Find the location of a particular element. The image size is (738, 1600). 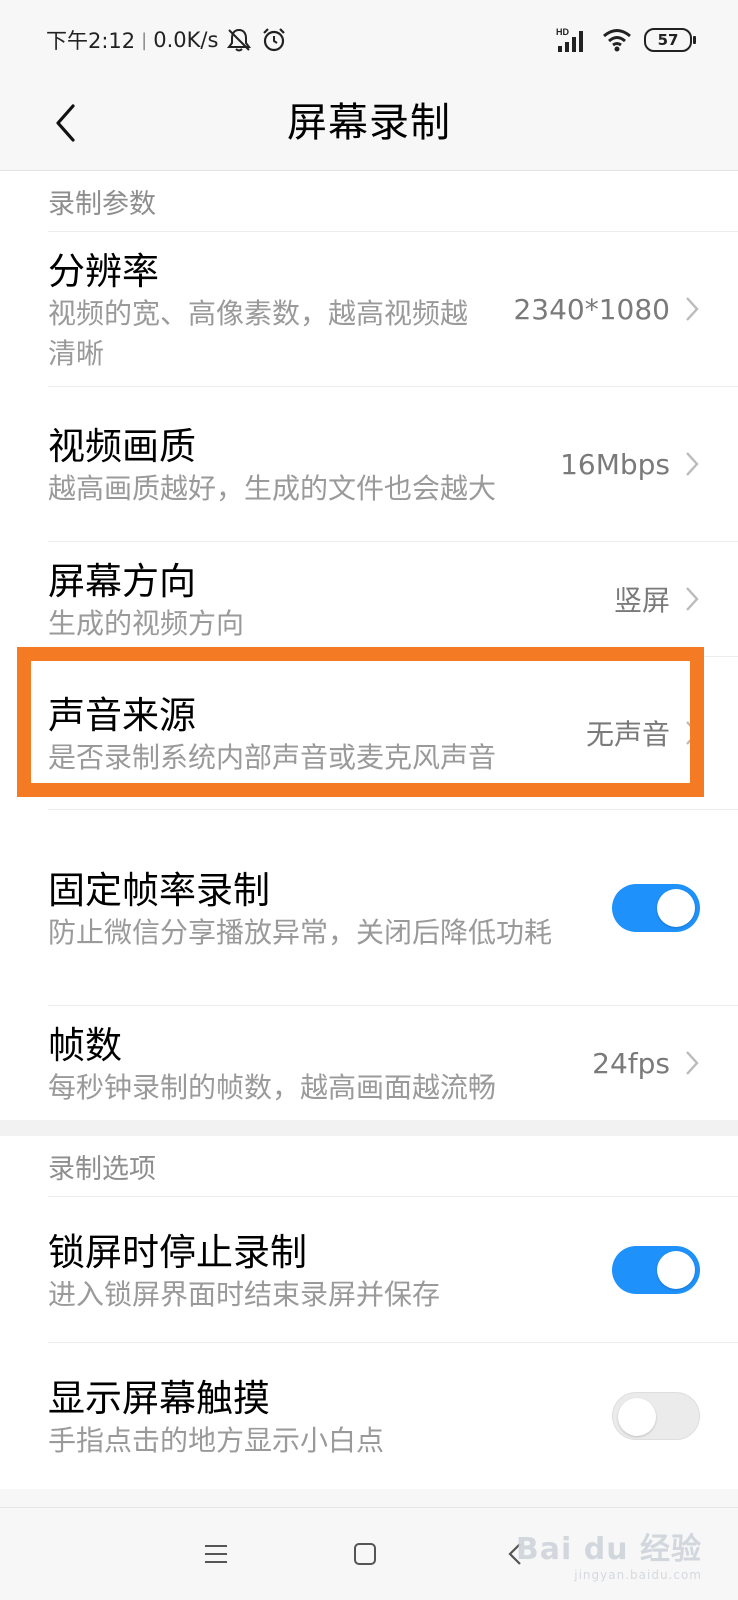

row-value: 16Mbps is located at coordinates (615, 464).